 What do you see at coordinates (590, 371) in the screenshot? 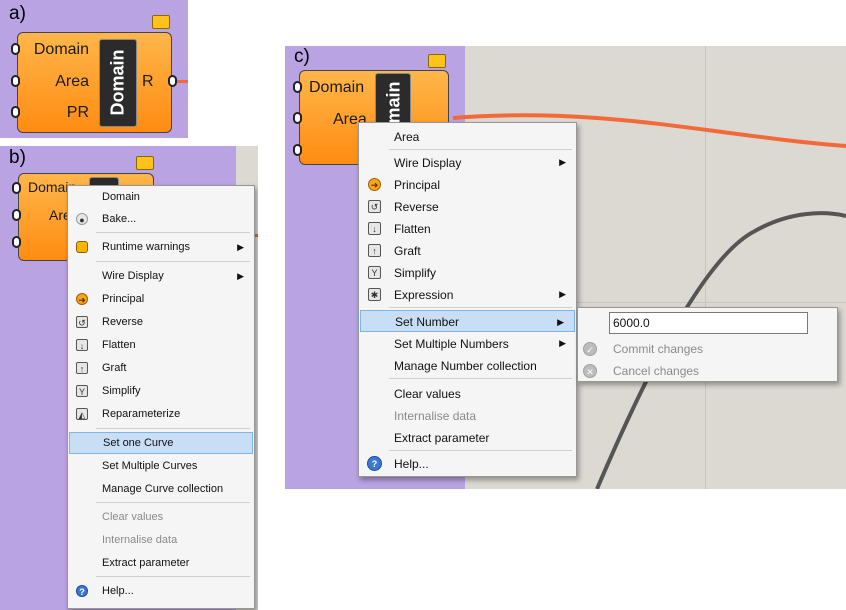
I see `cancel-icon: ✕` at bounding box center [590, 371].